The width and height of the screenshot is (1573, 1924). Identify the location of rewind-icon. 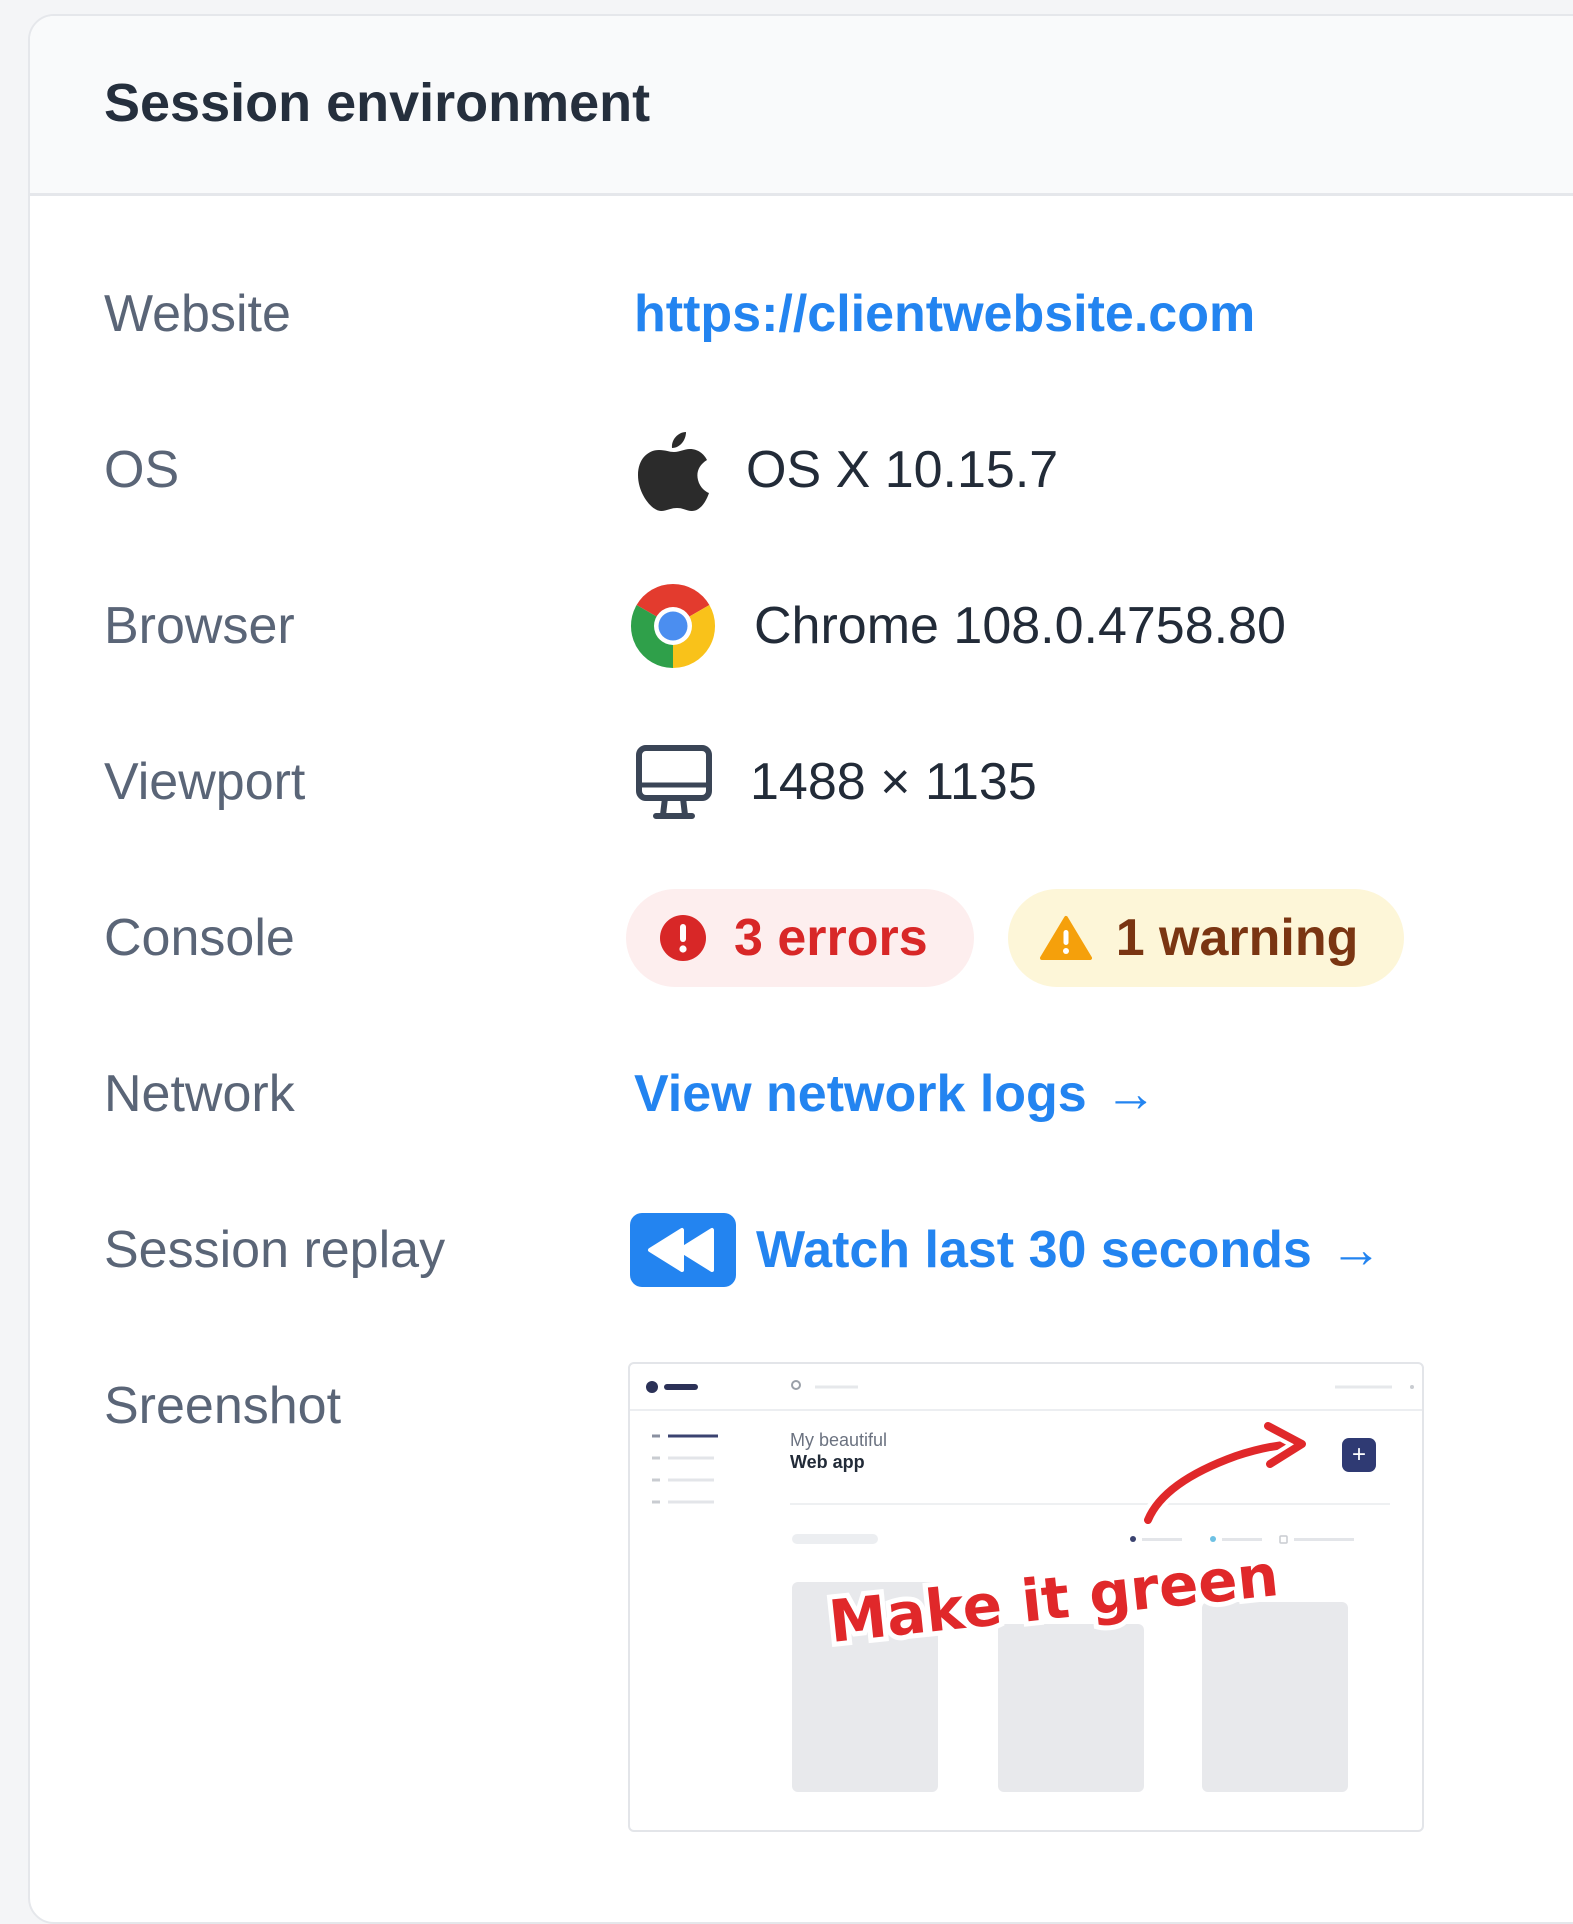
(683, 1250).